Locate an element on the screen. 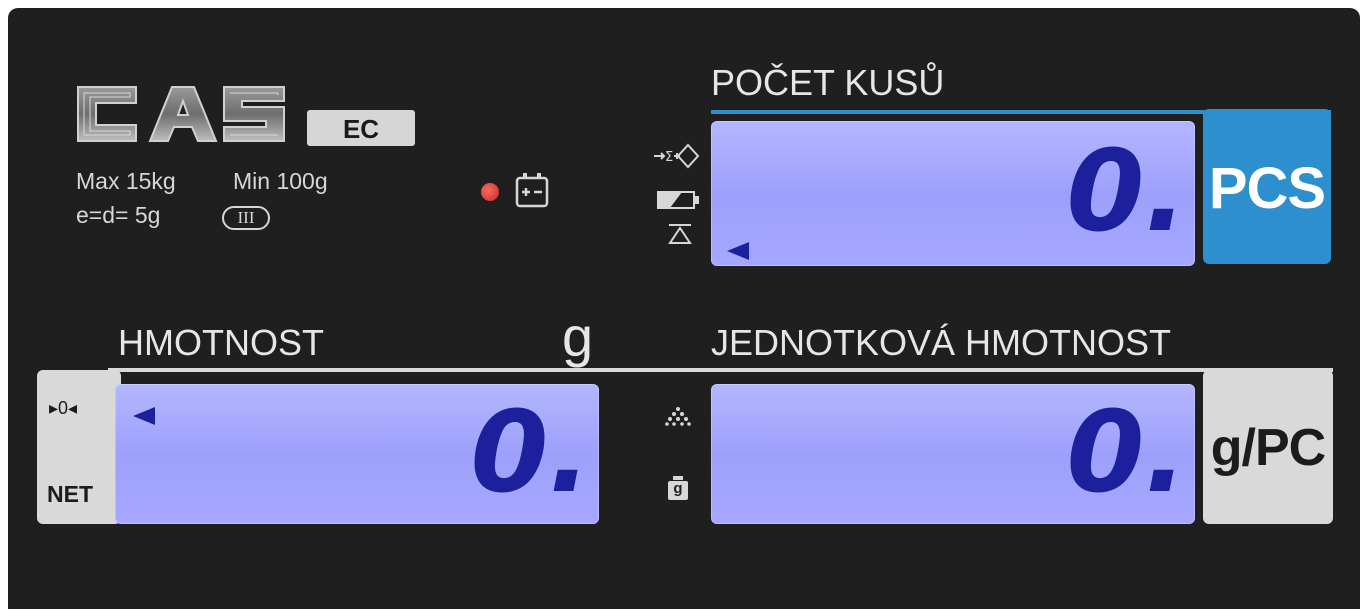  unit-weight-lcd: 0. is located at coordinates (953, 454).